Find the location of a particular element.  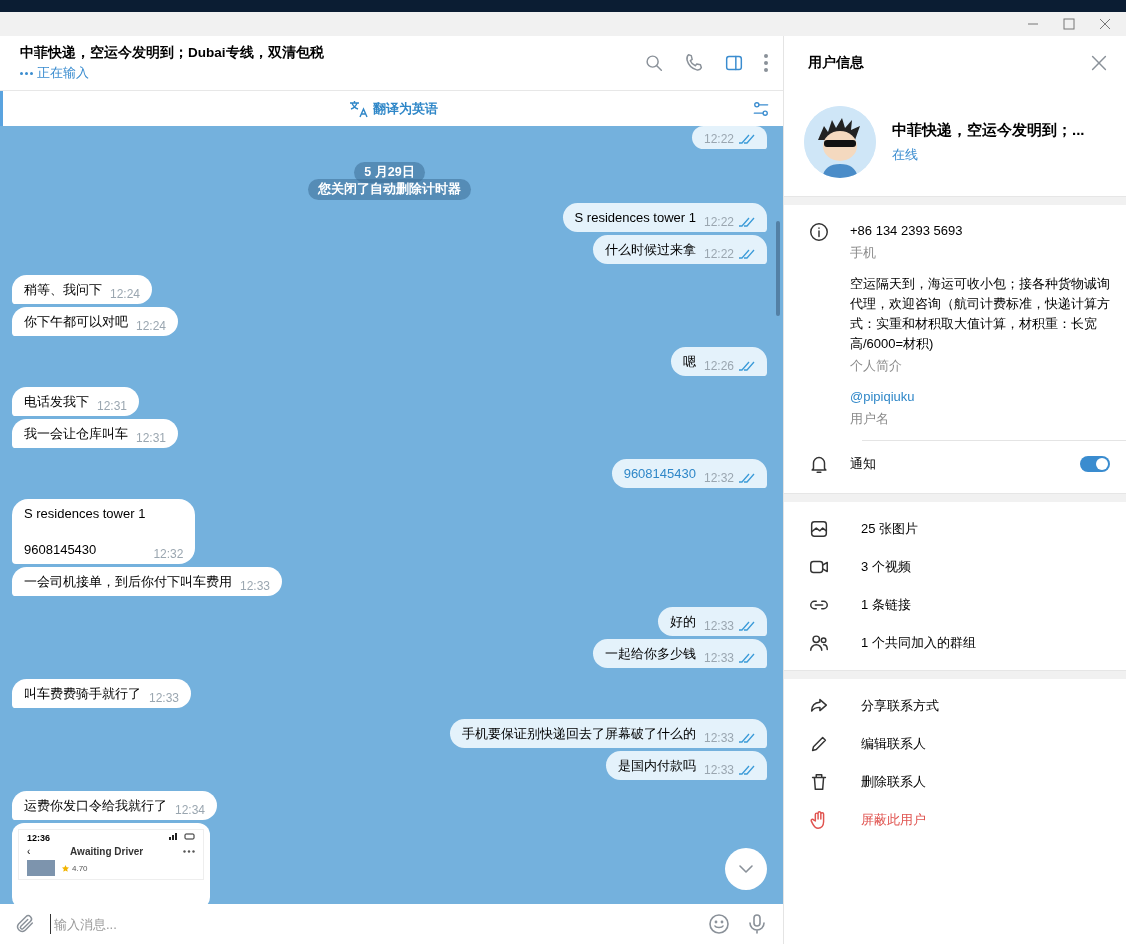

search-icon is located at coordinates (654, 63).